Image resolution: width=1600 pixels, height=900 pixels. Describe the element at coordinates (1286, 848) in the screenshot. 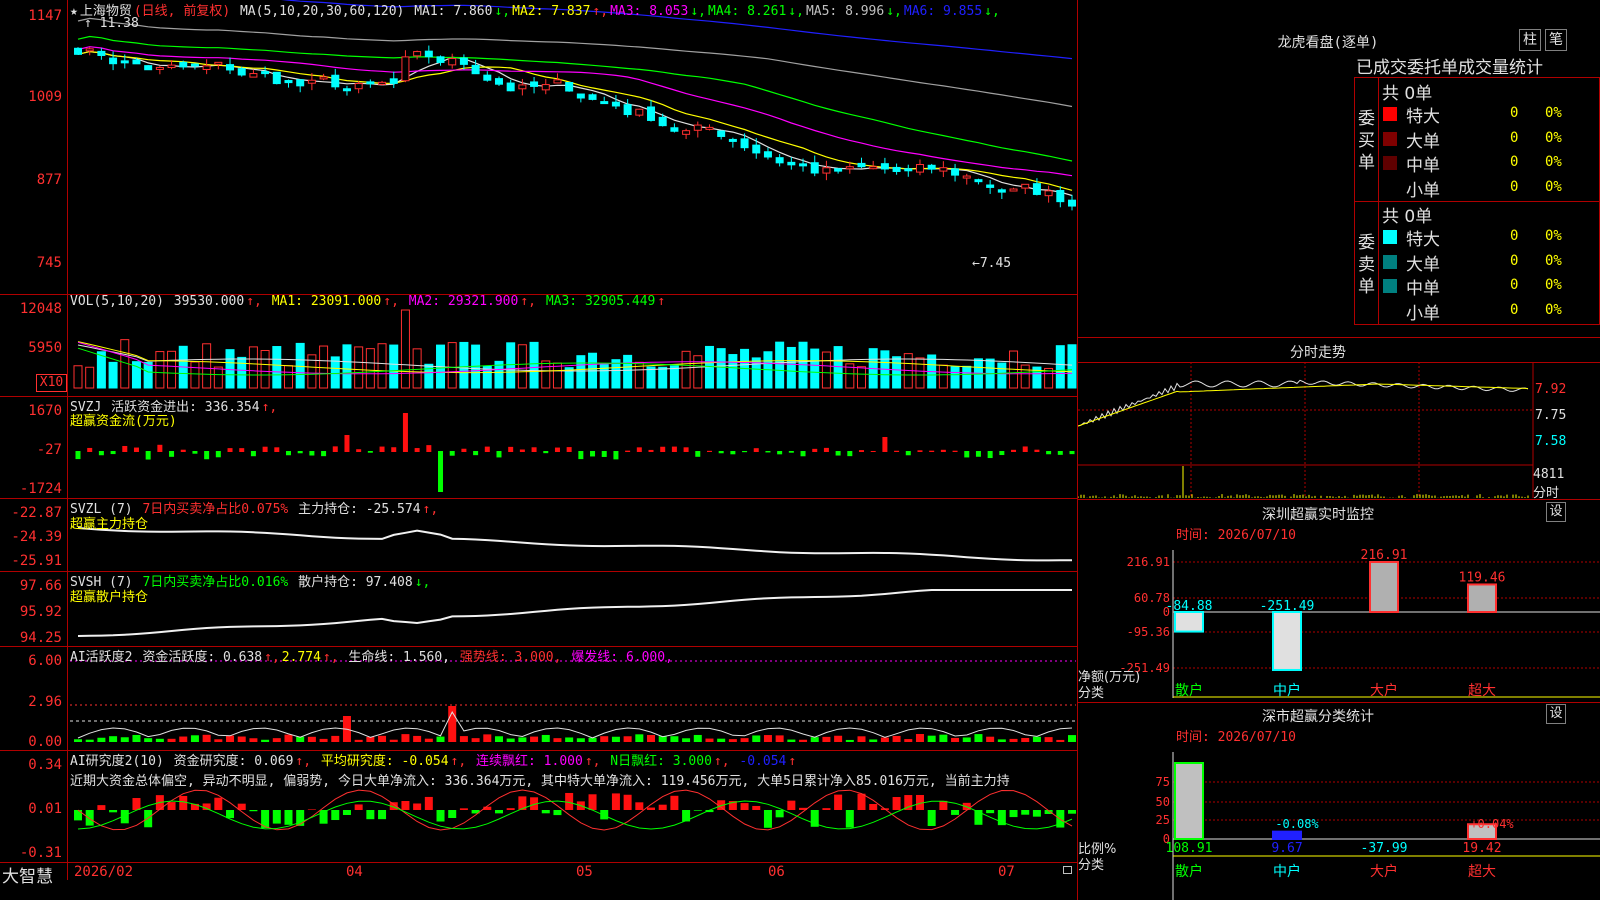

I see `sh-value-2: 9.67` at that location.